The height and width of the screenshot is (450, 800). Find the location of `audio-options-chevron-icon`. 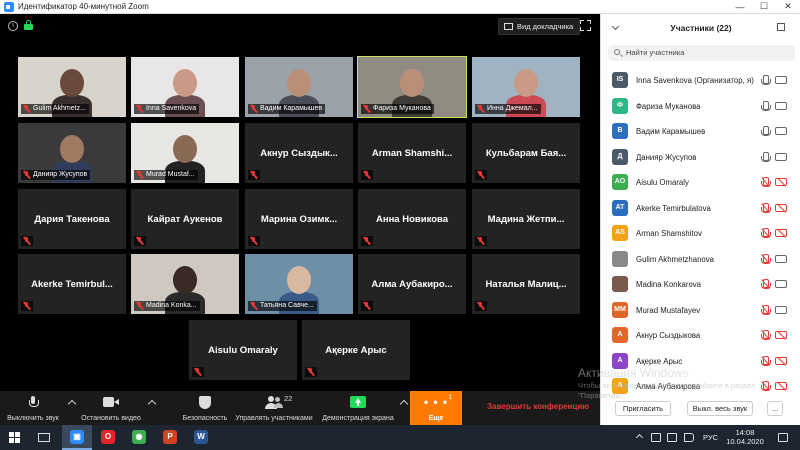

audio-options-chevron-icon is located at coordinates (72, 404).